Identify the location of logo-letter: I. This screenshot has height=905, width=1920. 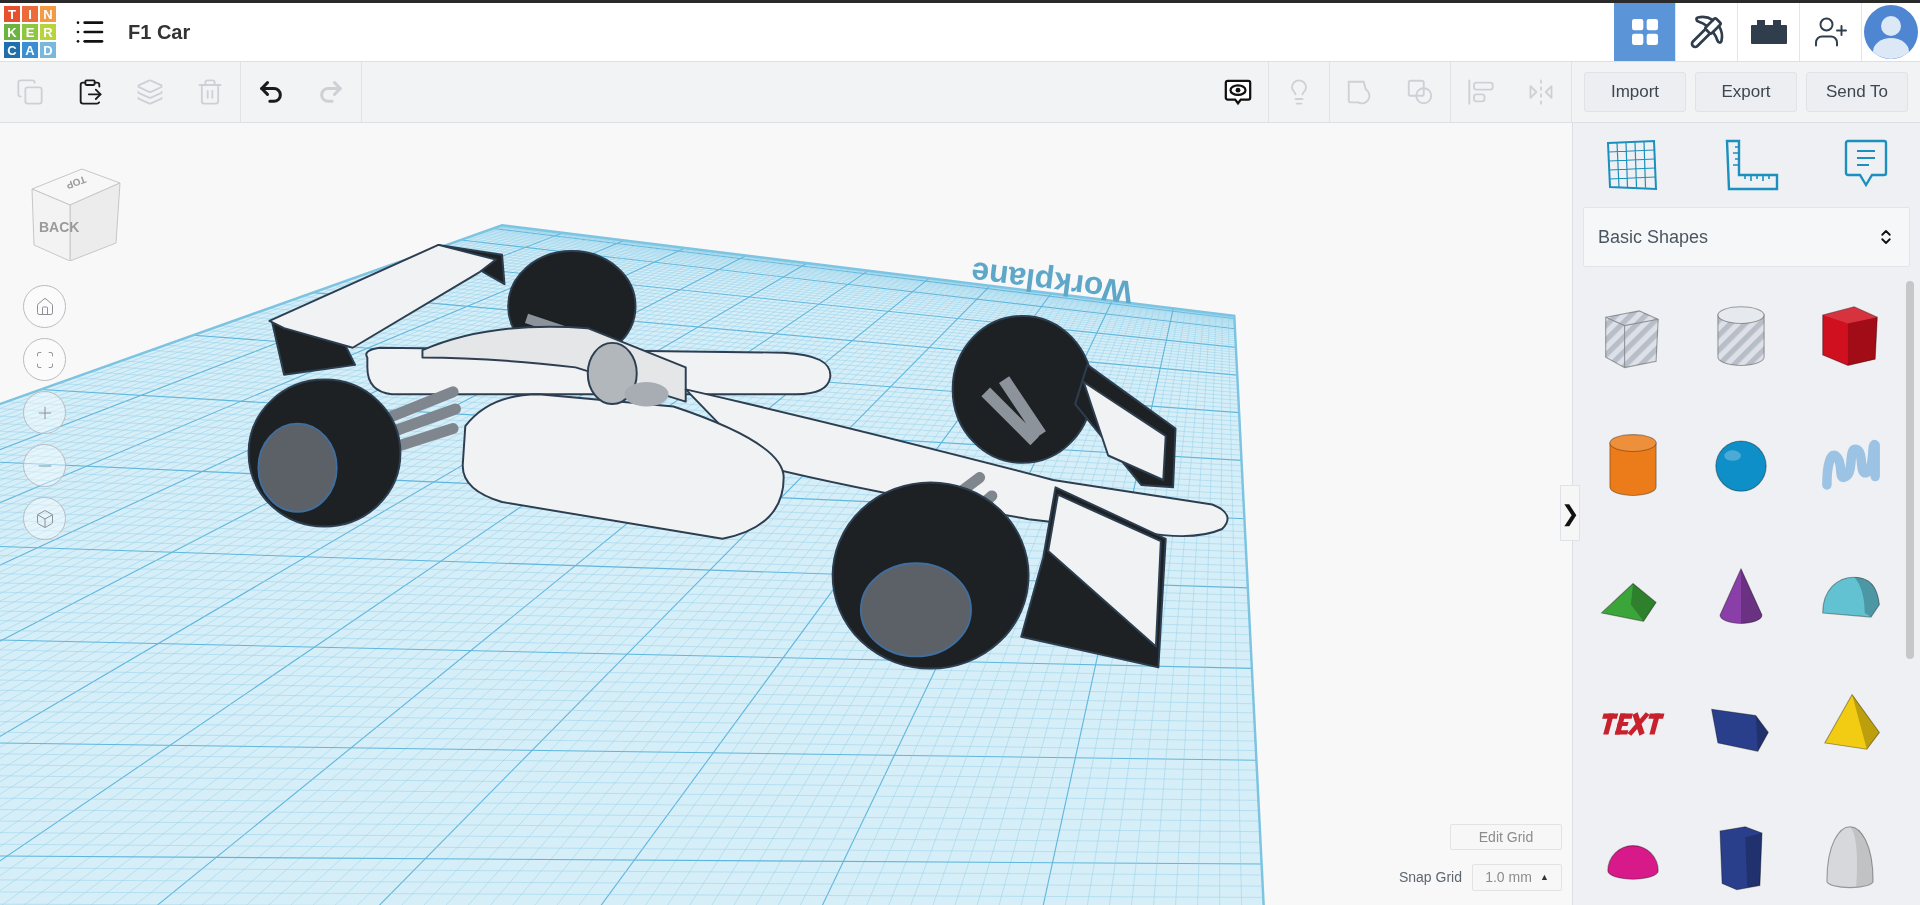
(30, 14).